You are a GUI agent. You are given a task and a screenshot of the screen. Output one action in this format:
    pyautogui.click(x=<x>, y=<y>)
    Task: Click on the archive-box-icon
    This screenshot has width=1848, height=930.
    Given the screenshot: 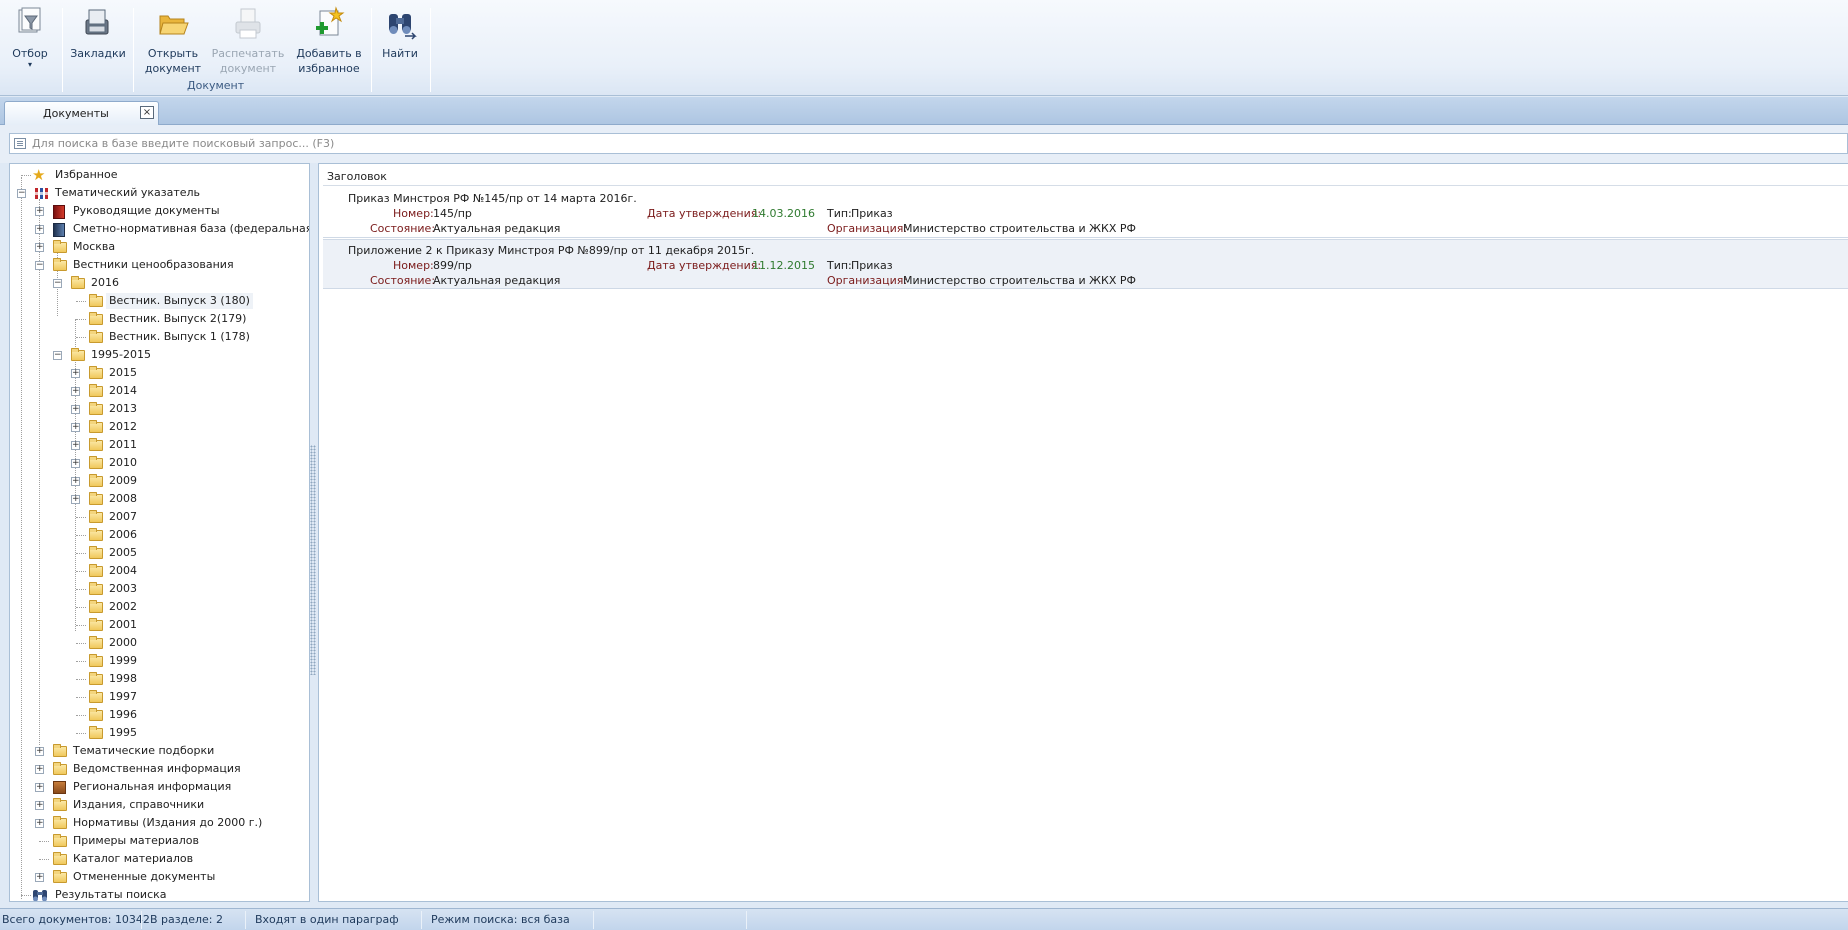 What is the action you would take?
    pyautogui.click(x=59, y=787)
    